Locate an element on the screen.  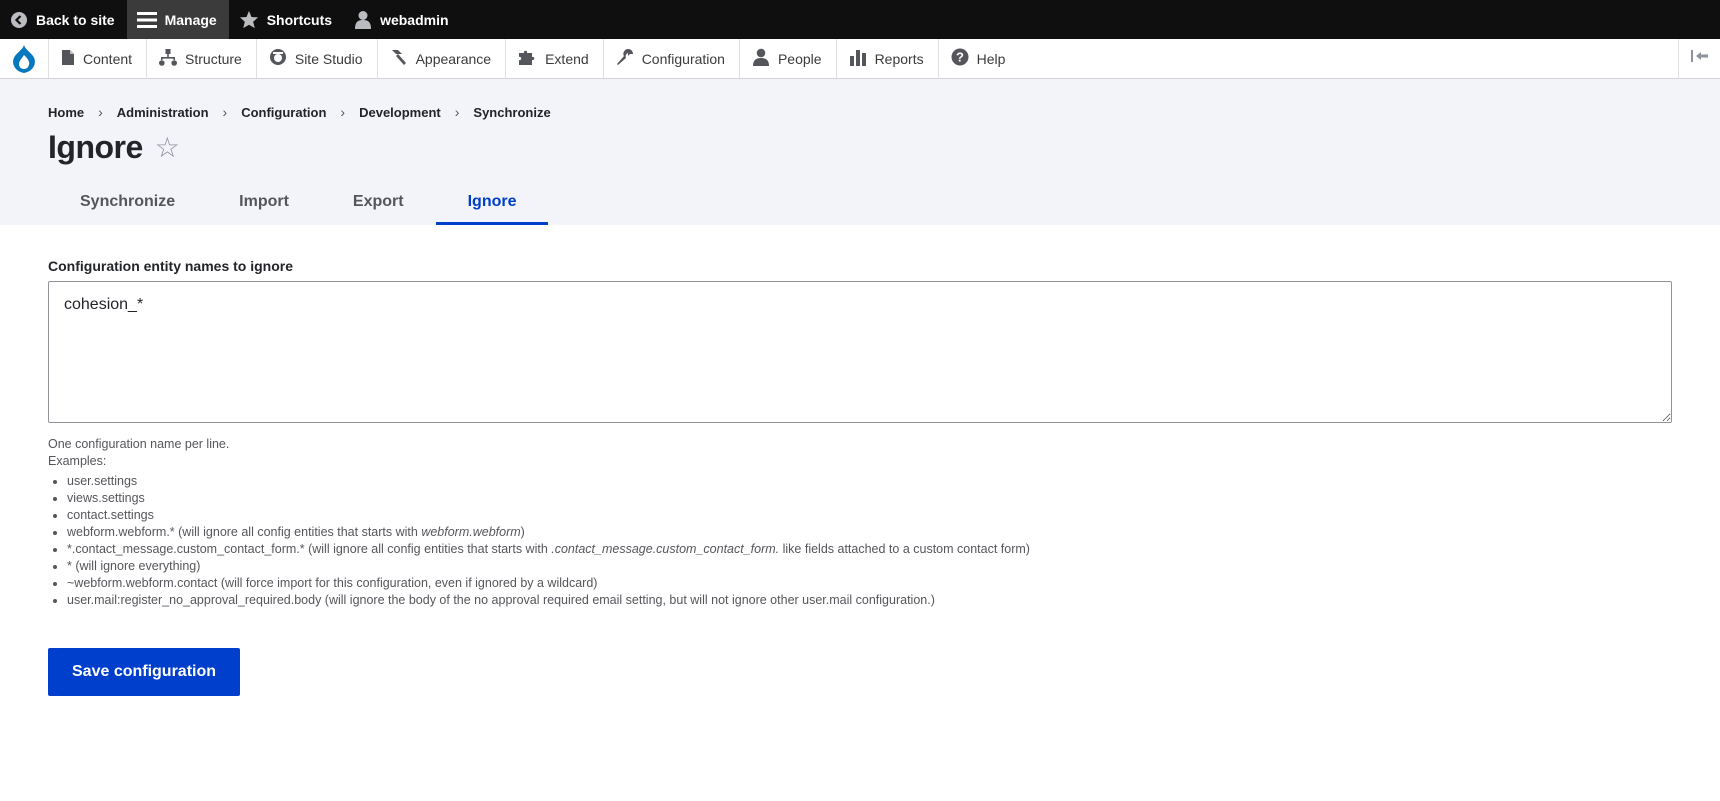
menu-site-studio: Site Studio is located at coordinates (316, 58).